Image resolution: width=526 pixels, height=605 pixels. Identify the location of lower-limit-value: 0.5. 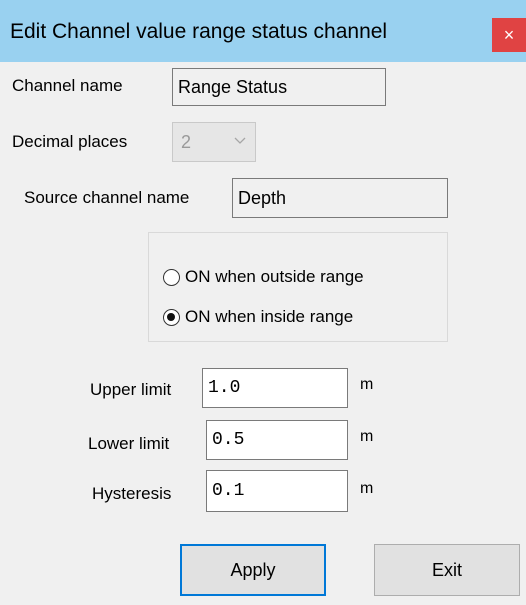
(228, 440).